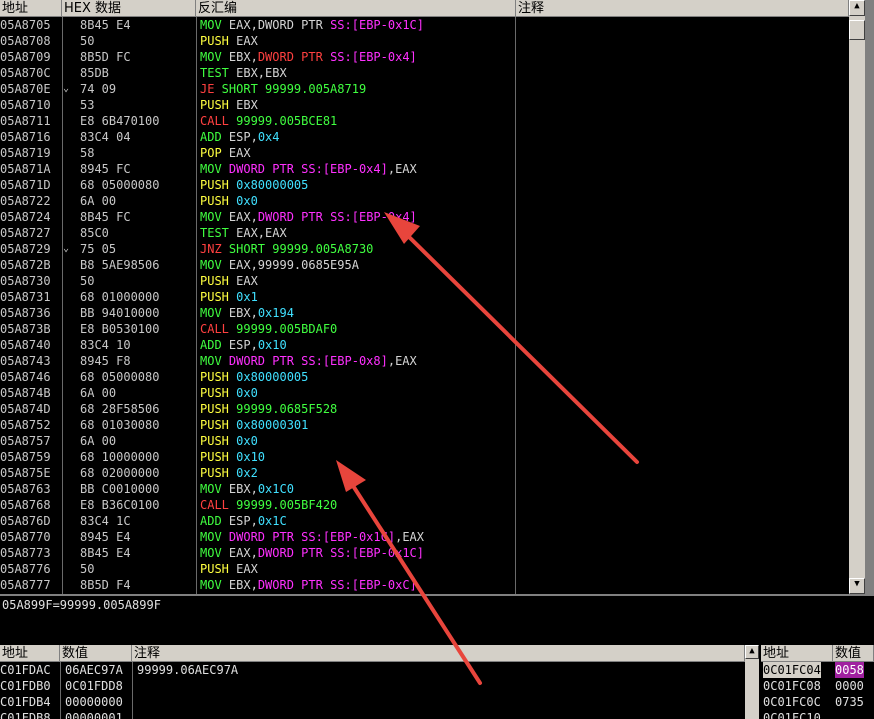 Image resolution: width=874 pixels, height=719 pixels. I want to click on arrow-lower, so click(409, 572).